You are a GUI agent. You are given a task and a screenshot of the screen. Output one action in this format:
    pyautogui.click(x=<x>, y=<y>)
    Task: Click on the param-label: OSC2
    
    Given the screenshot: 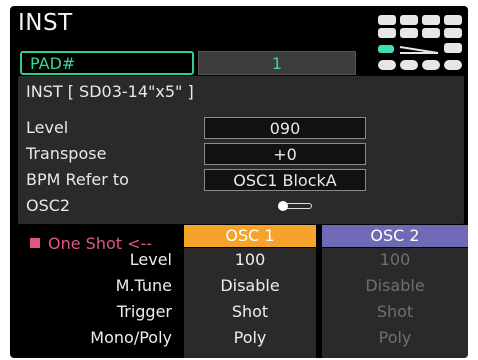 What is the action you would take?
    pyautogui.click(x=48, y=205)
    